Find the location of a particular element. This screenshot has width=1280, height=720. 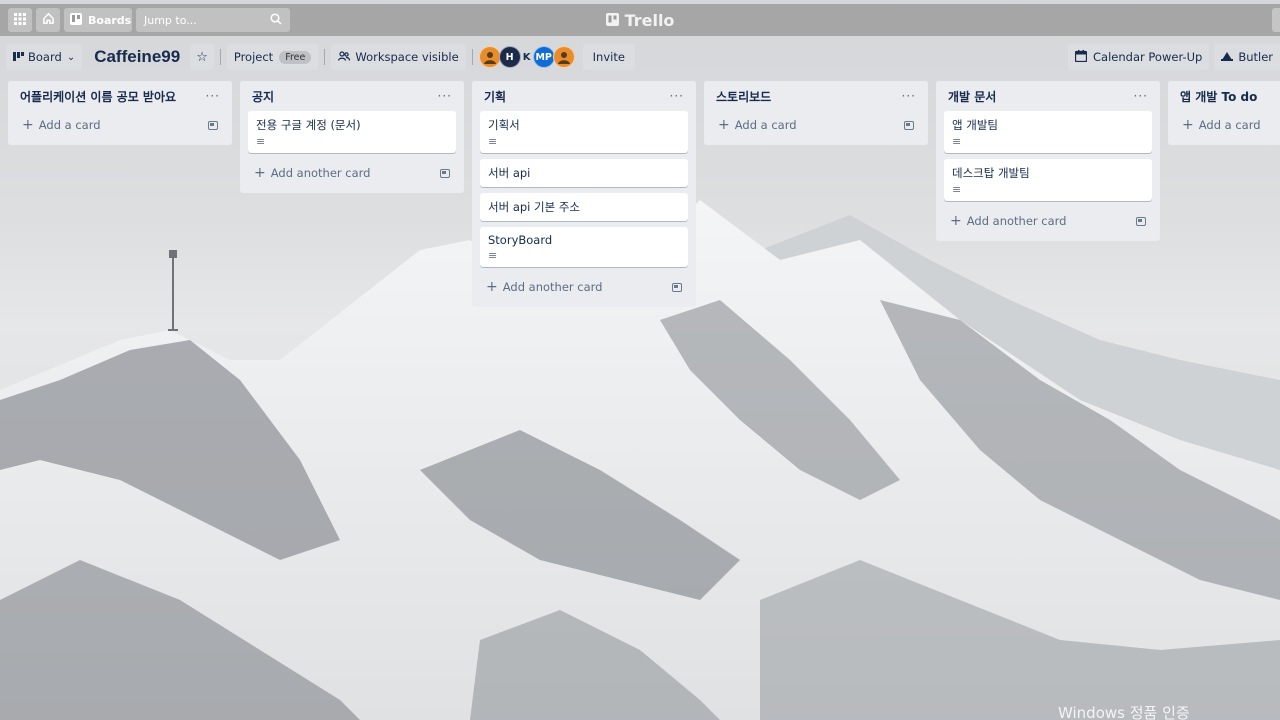

list-header: 스토리보드 ··· is located at coordinates (816, 96).